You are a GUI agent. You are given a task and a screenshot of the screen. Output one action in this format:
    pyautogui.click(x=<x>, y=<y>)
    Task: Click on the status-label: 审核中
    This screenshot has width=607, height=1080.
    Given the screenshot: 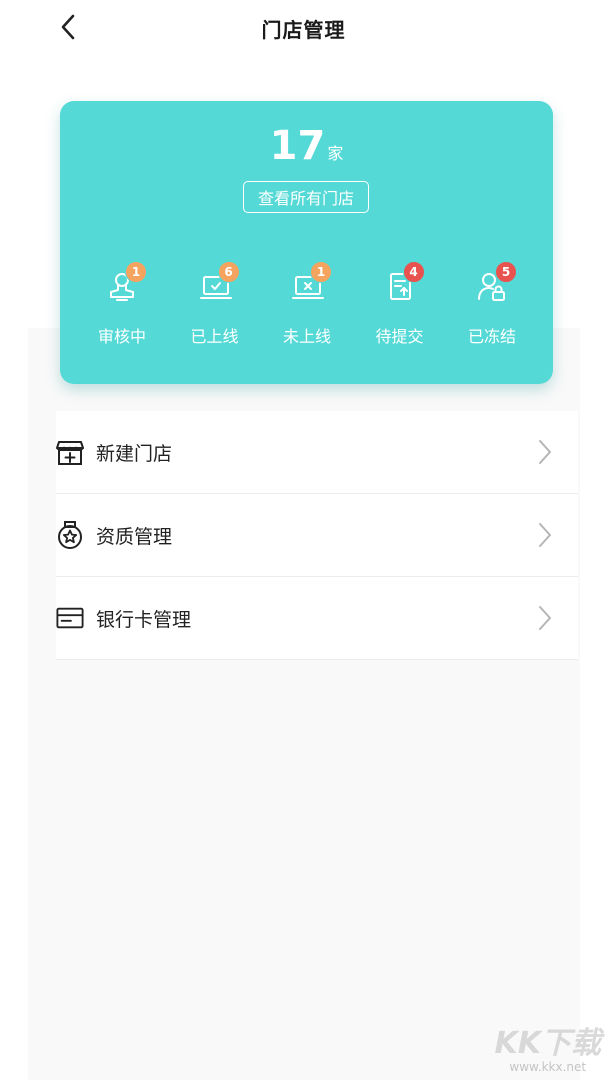 What is the action you would take?
    pyautogui.click(x=121, y=336)
    